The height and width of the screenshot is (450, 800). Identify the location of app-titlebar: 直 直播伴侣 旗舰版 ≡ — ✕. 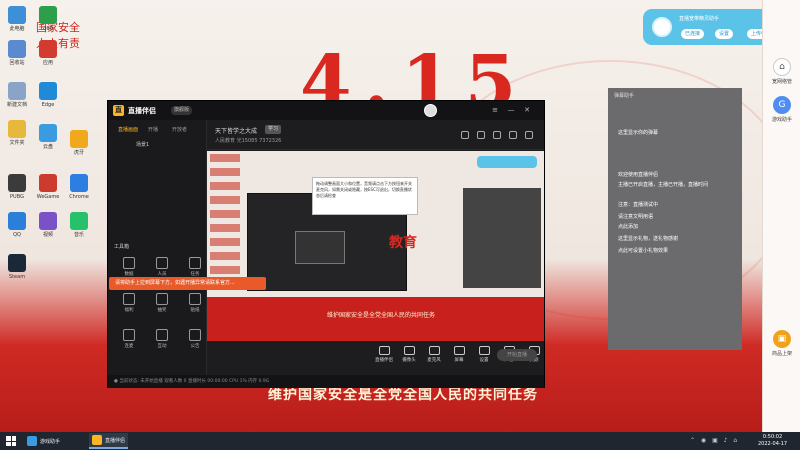
(326, 110).